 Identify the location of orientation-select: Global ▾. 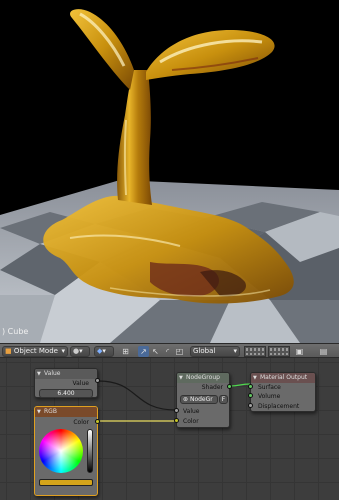
(215, 351).